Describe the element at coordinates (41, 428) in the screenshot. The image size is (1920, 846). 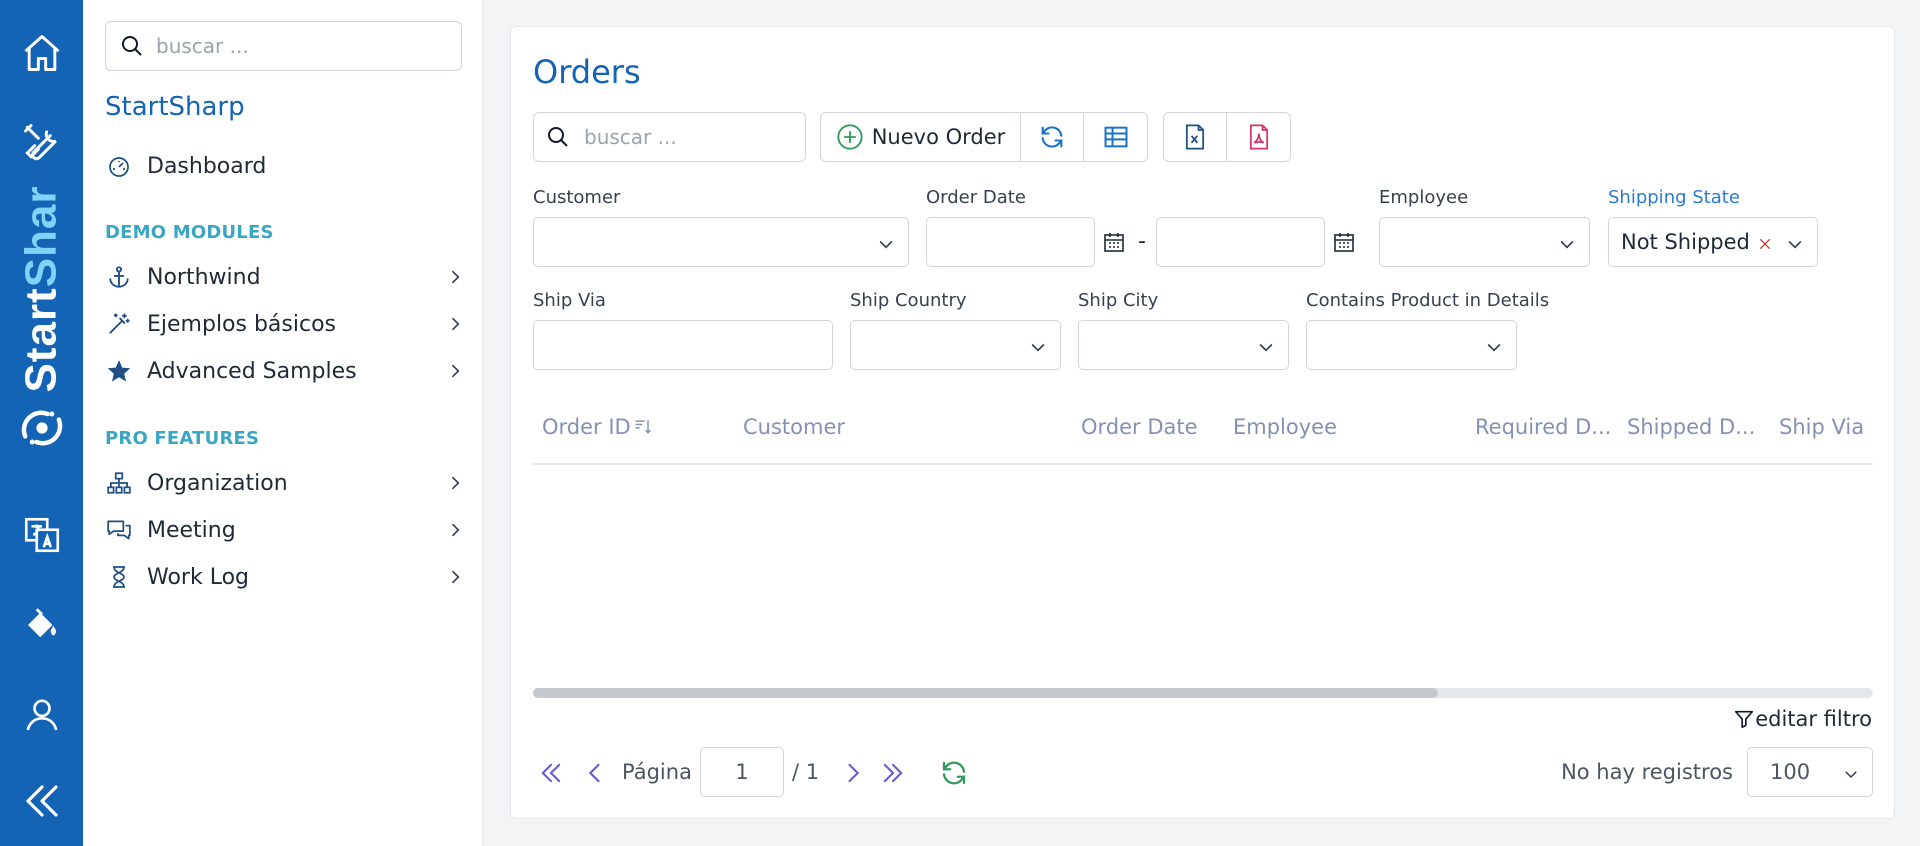
I see `logo-icon` at that location.